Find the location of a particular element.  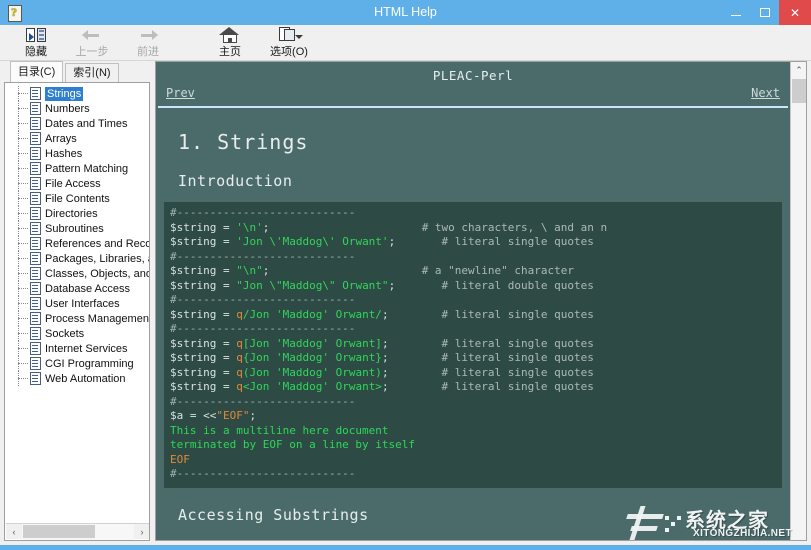

tab-index: 索引(N) is located at coordinates (92, 72).